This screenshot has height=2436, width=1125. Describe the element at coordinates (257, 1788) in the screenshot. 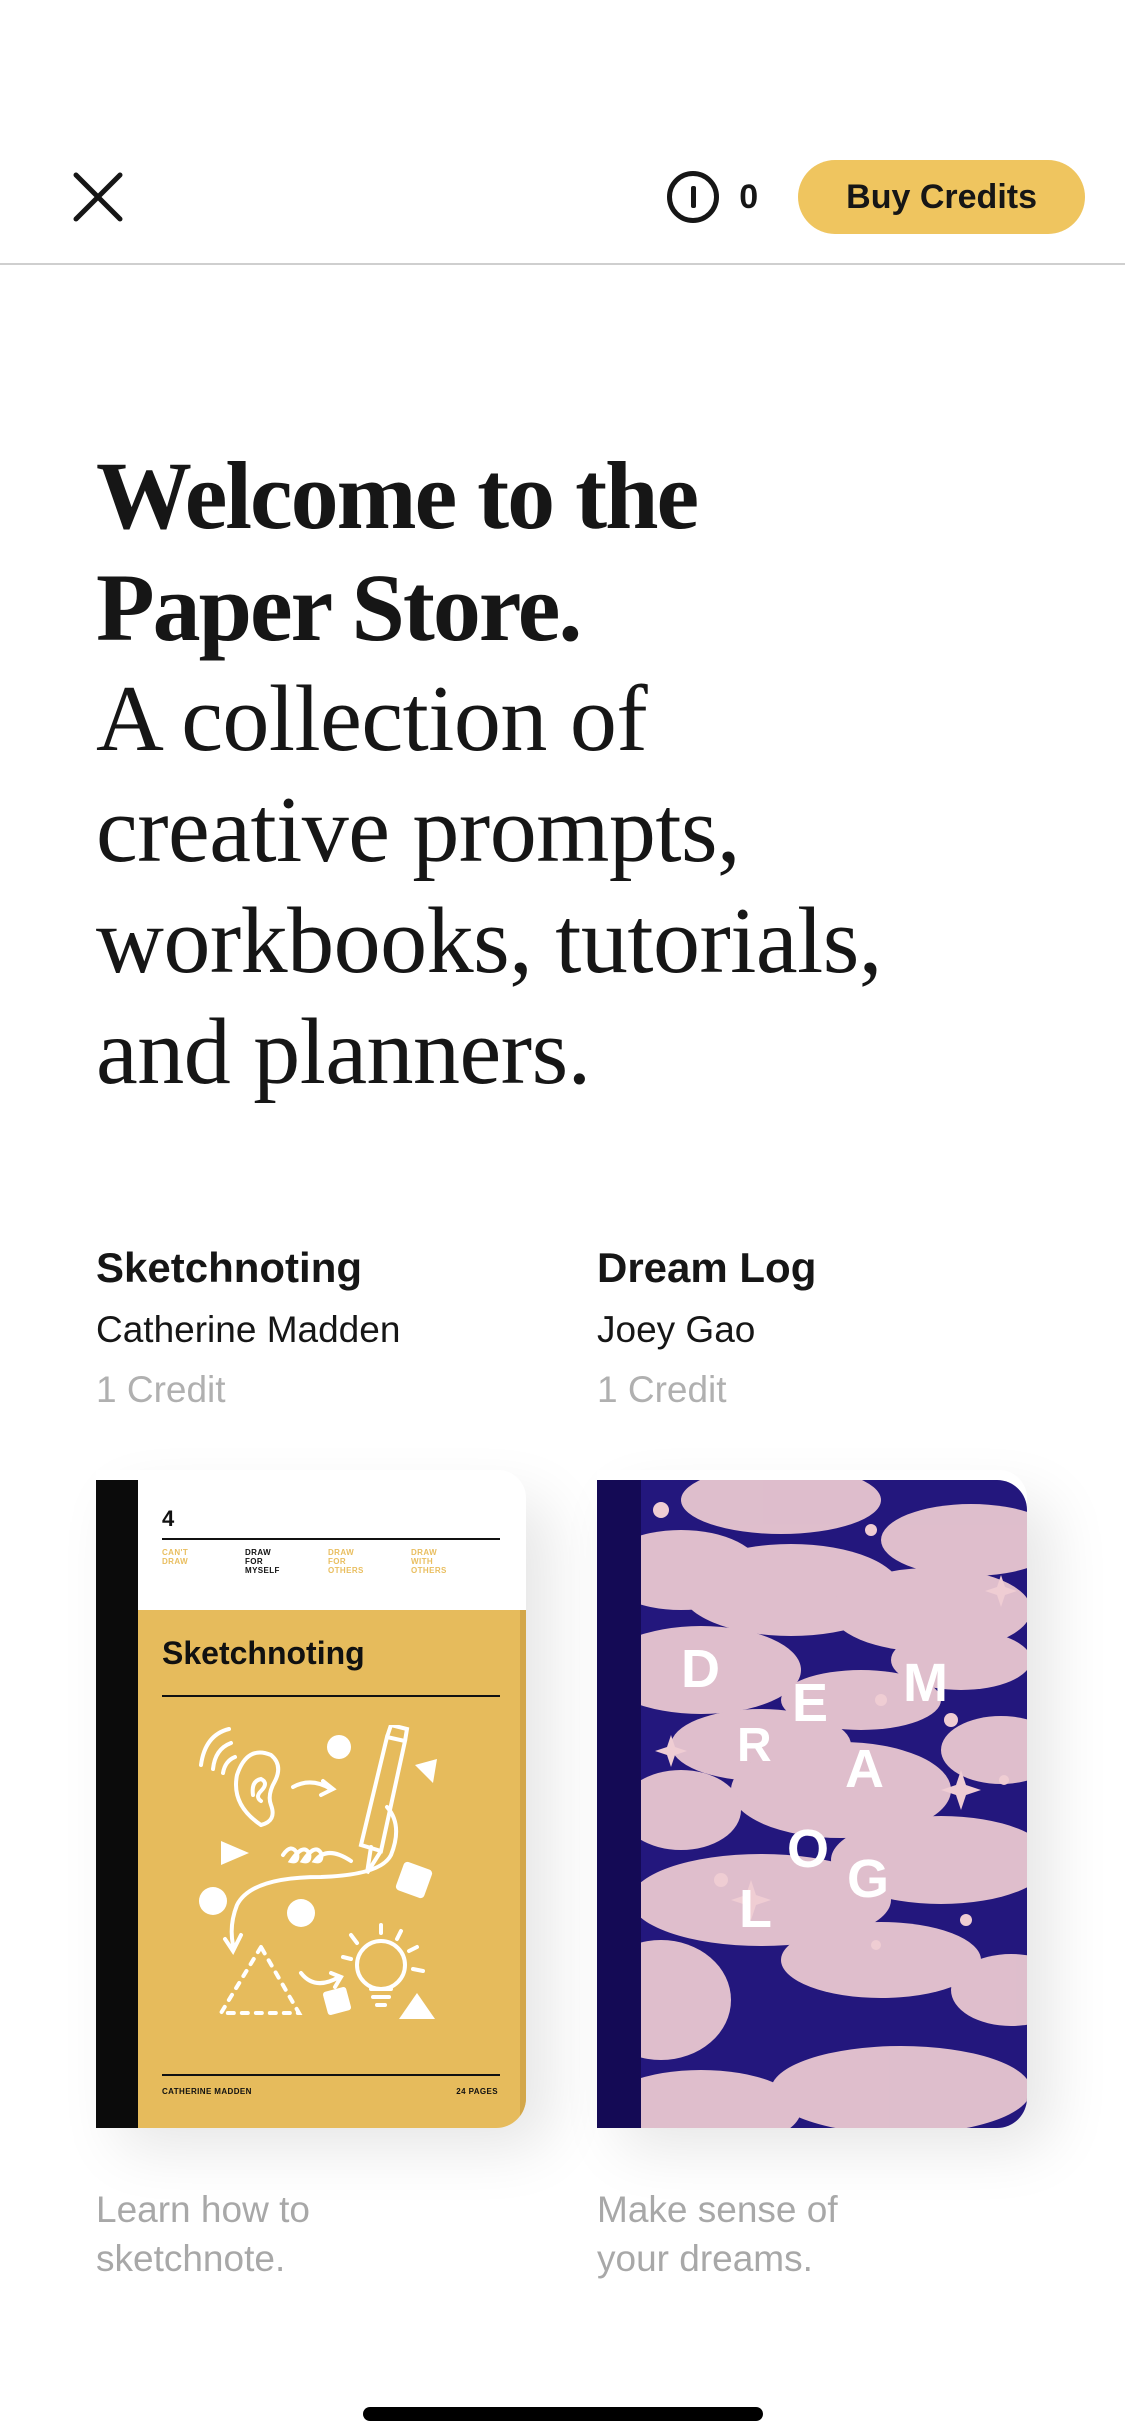

I see `ear-icon` at that location.